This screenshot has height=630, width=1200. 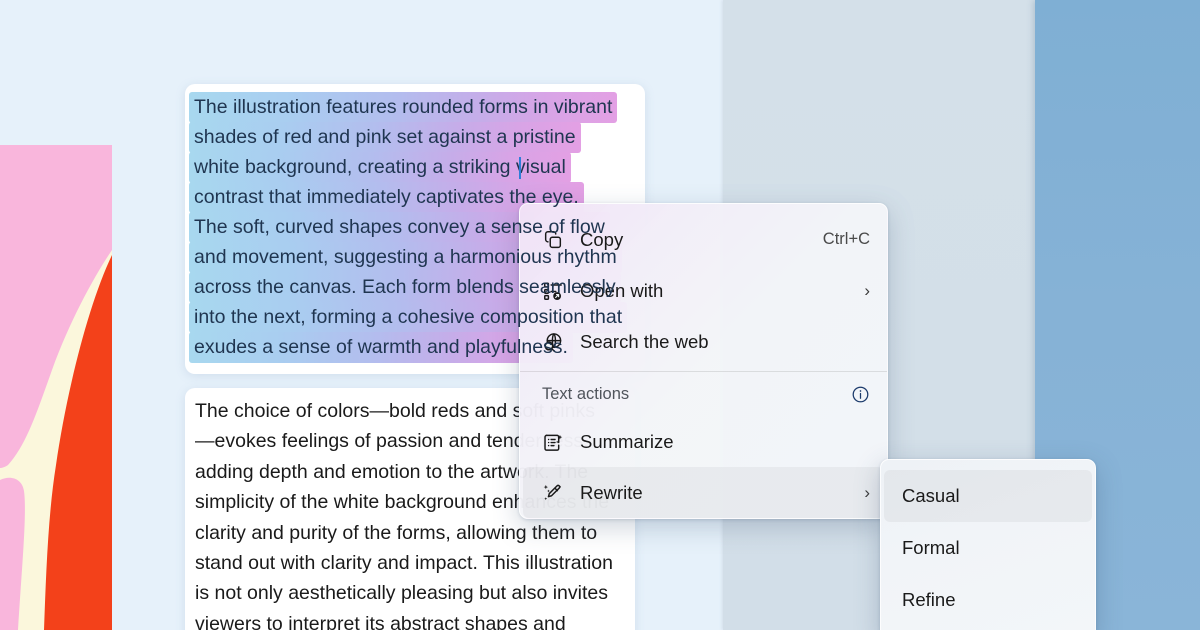 What do you see at coordinates (929, 599) in the screenshot?
I see `submenu-item-label: Refine` at bounding box center [929, 599].